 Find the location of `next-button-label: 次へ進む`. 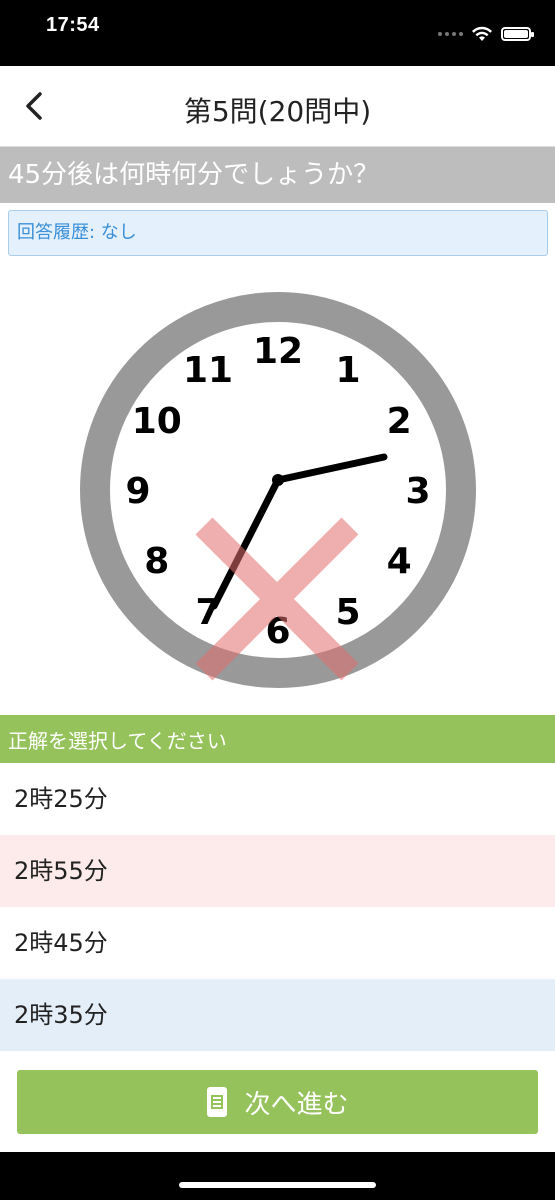

next-button-label: 次へ進む is located at coordinates (296, 1104).